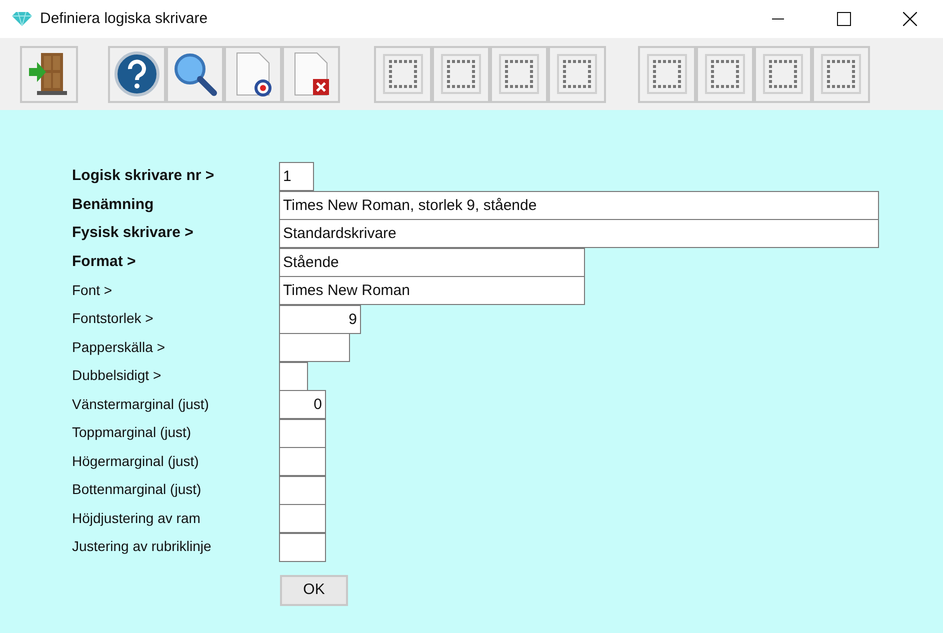  I want to click on search-icon, so click(195, 74).